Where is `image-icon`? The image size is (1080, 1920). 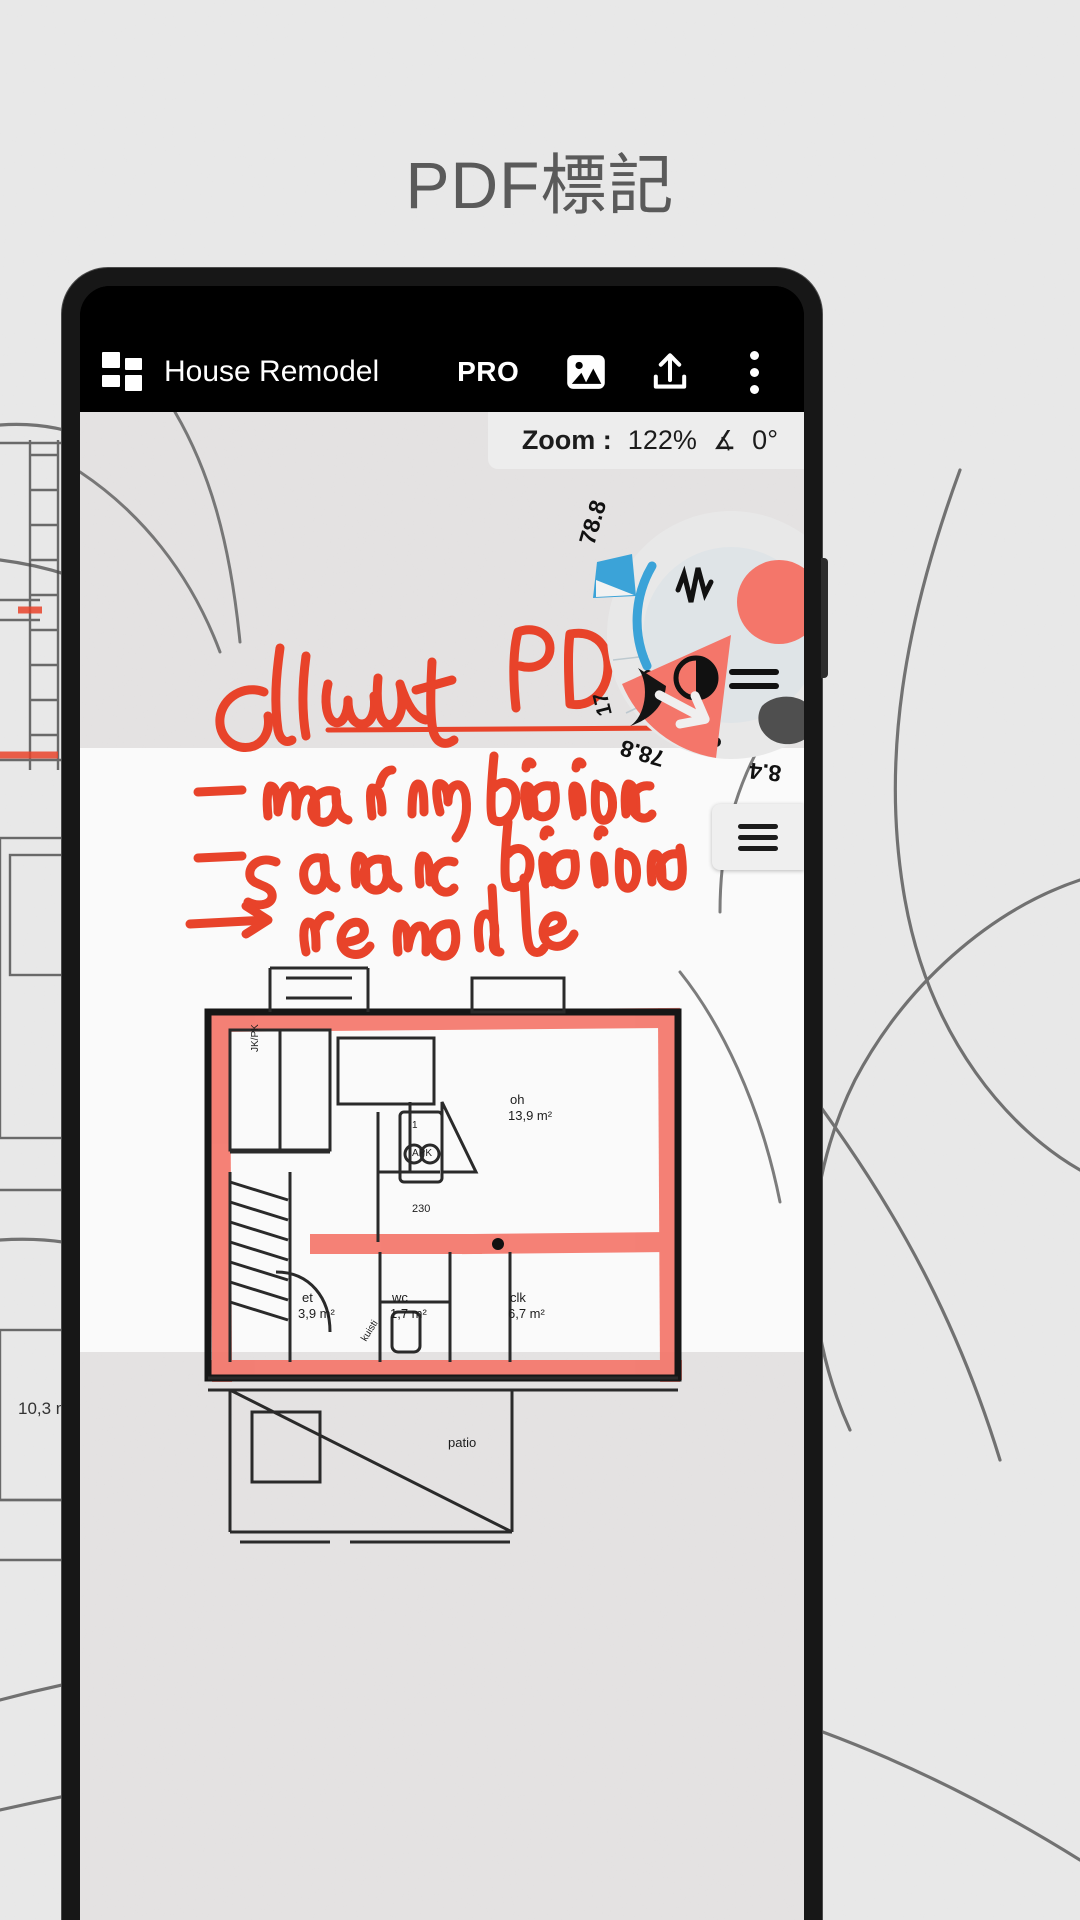 image-icon is located at coordinates (586, 372).